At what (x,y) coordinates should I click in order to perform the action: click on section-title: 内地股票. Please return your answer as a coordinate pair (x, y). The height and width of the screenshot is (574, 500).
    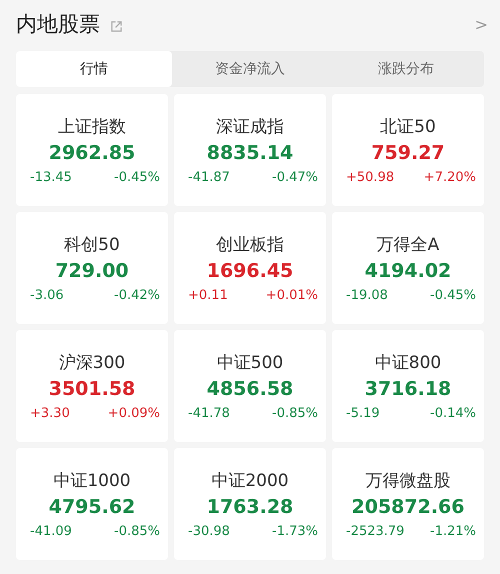
    Looking at the image, I should click on (58, 24).